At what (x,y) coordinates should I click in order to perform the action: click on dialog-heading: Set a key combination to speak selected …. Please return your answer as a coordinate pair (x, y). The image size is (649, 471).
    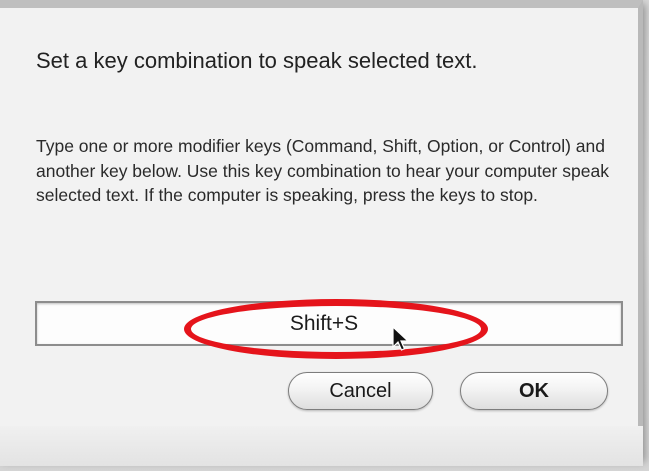
    Looking at the image, I should click on (257, 60).